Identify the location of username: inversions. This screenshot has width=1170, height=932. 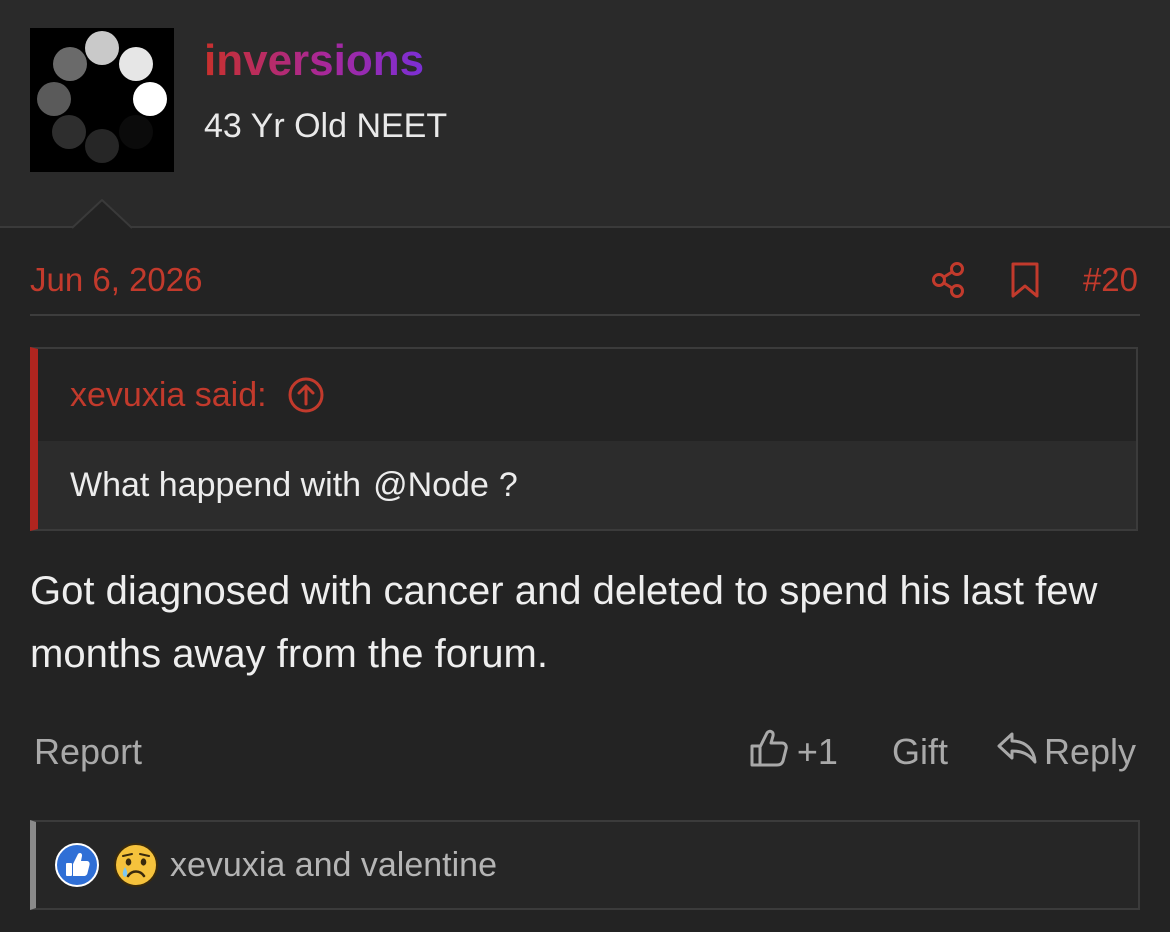
(314, 61).